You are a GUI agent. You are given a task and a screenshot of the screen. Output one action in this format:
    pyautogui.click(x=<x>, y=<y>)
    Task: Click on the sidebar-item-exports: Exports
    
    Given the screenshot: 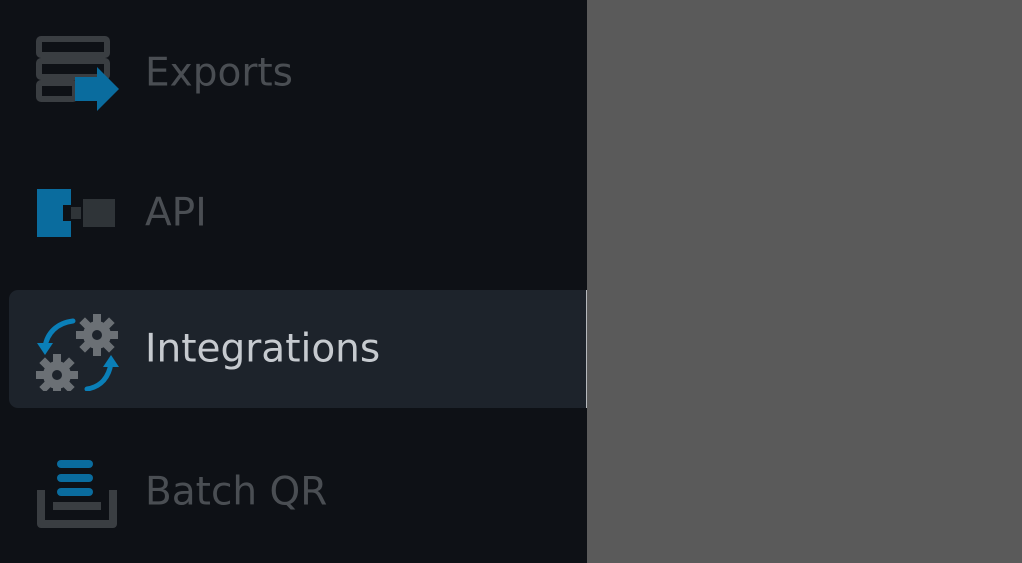 What is the action you would take?
    pyautogui.click(x=303, y=73)
    